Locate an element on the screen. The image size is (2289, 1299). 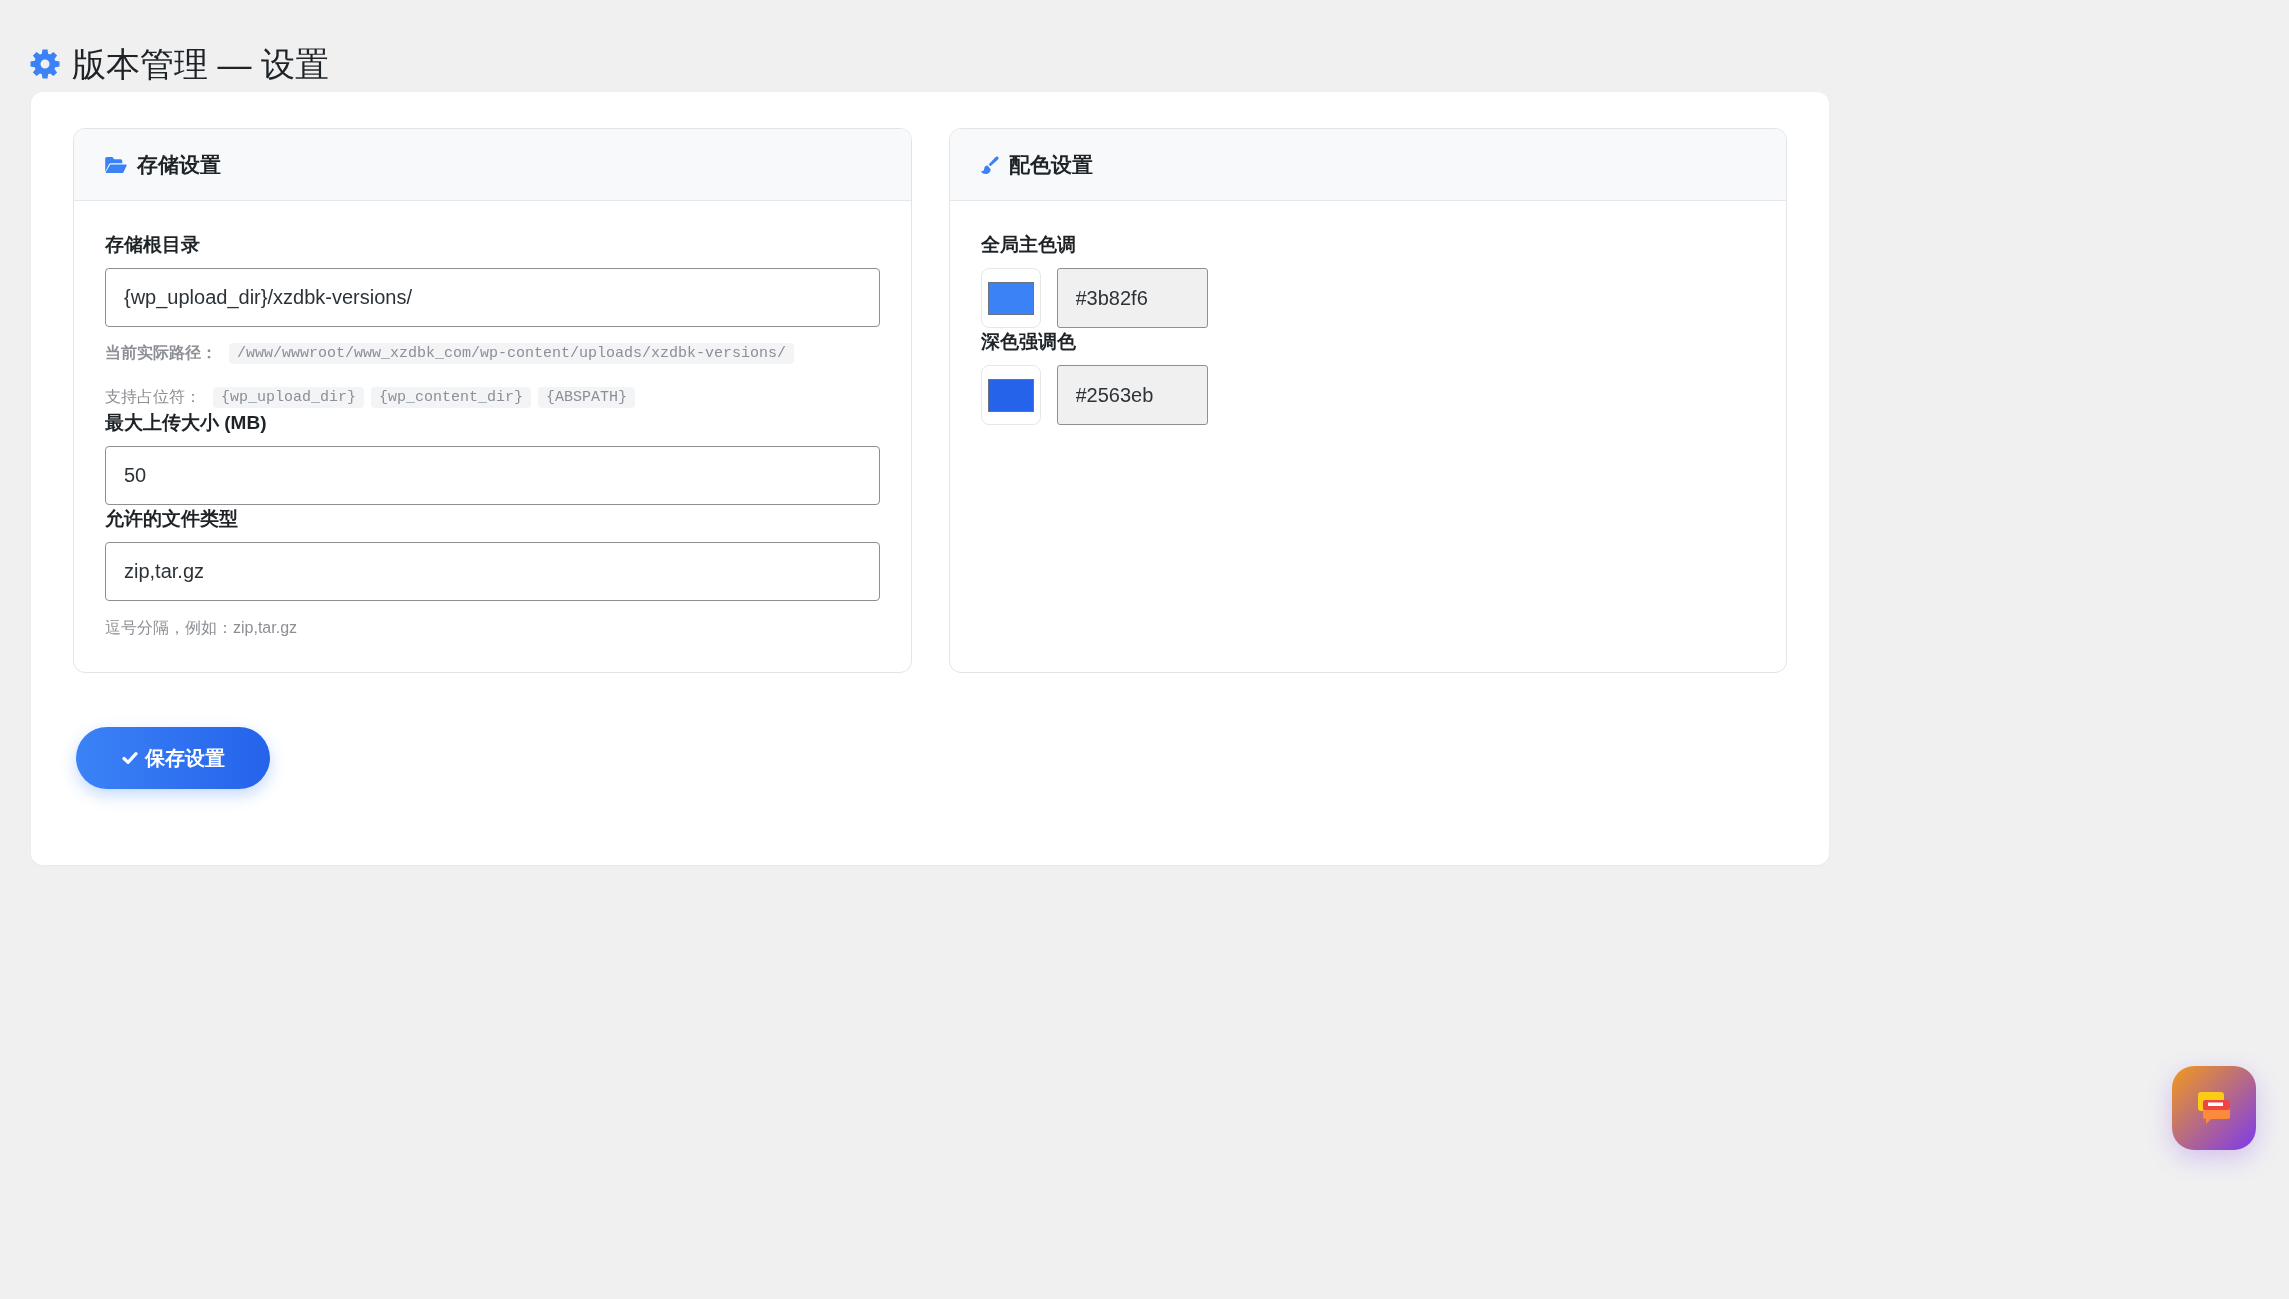
settings-icon is located at coordinates (45, 64).